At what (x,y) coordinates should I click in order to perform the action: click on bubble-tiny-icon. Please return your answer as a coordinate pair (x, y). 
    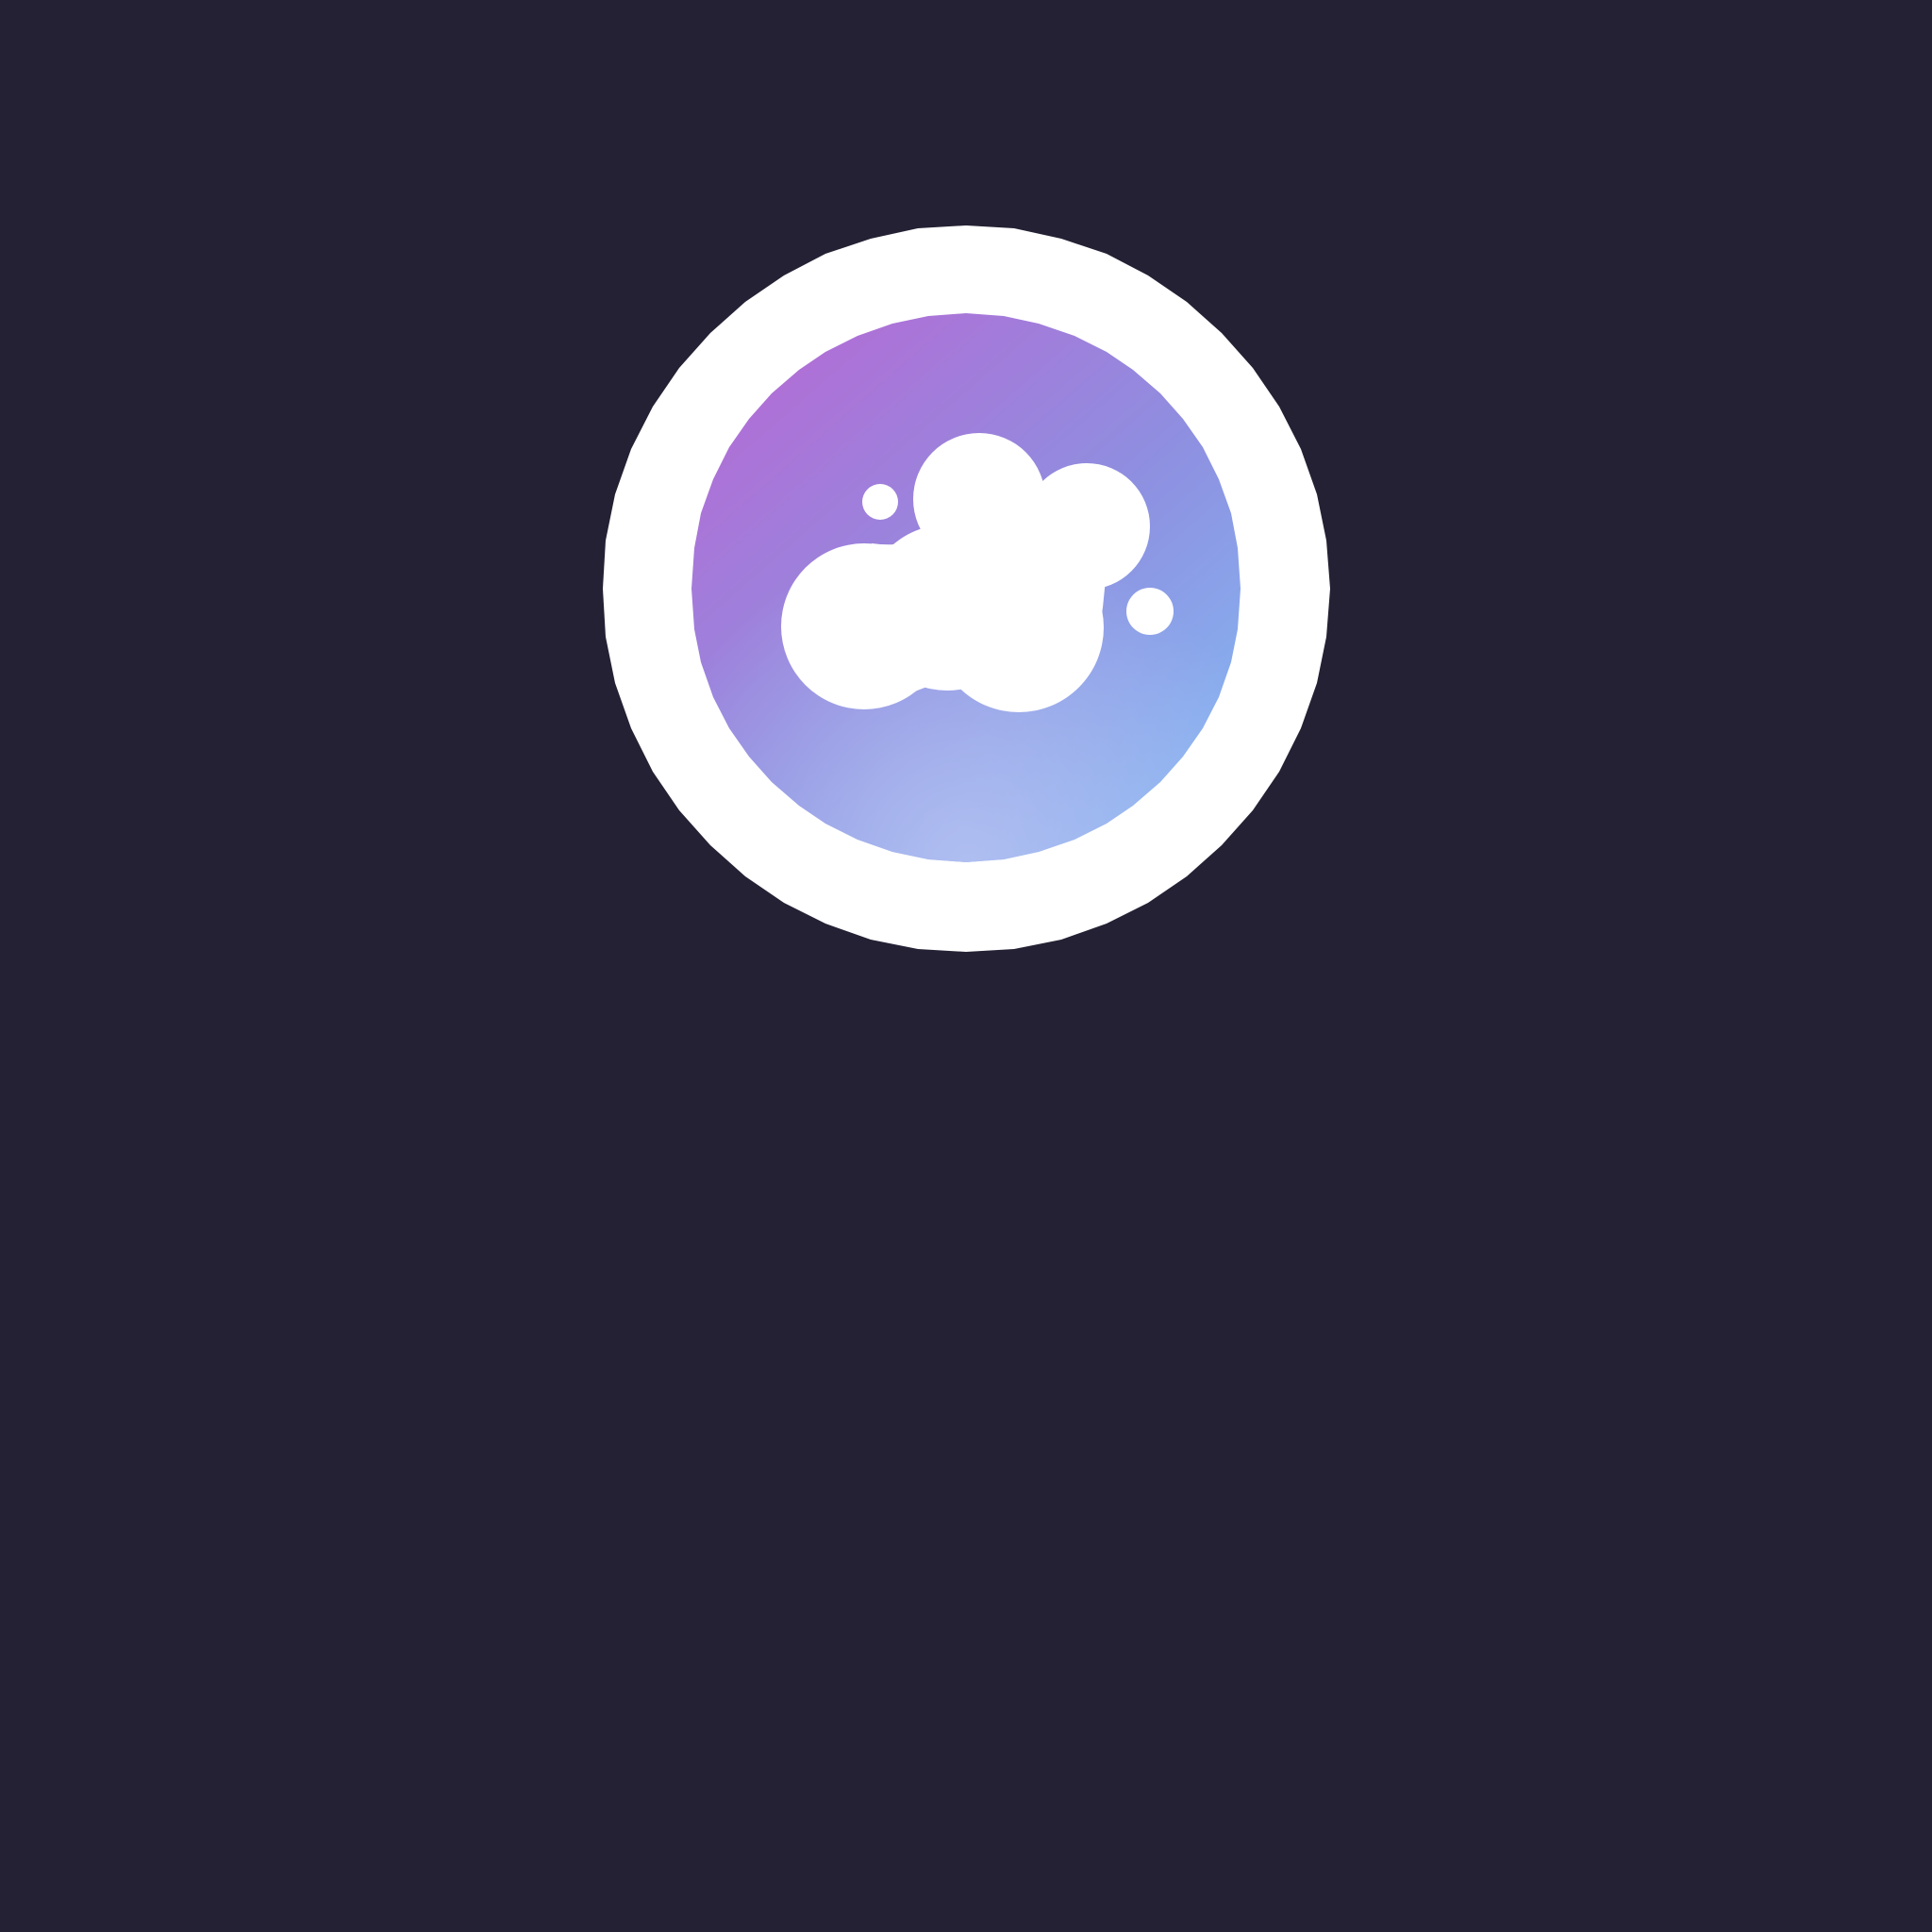
    Looking at the image, I should click on (1001, 462).